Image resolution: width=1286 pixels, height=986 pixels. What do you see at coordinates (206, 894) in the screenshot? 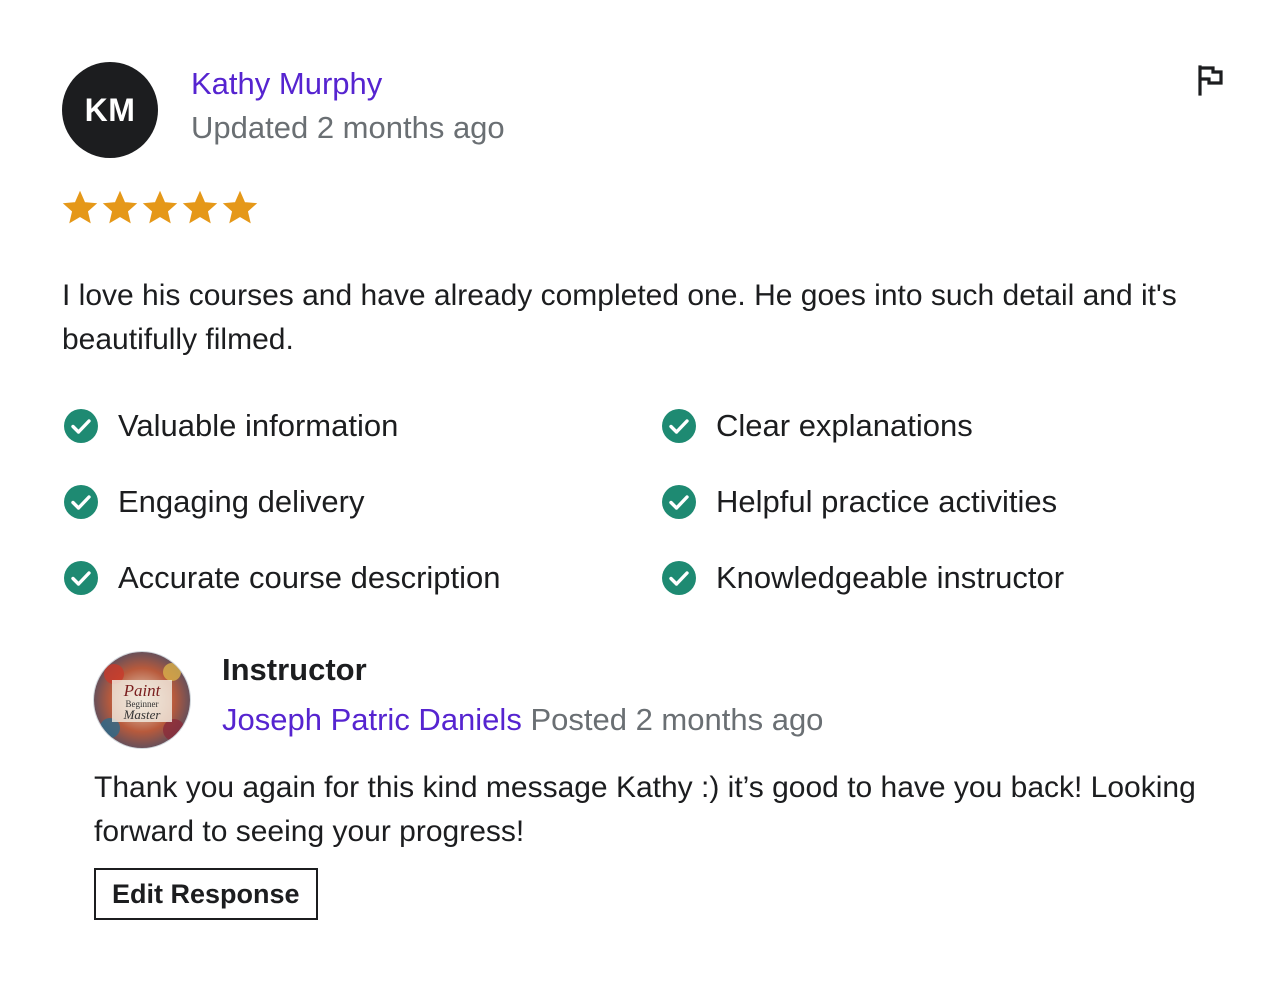
I see `edit-response-button: Edit Response` at bounding box center [206, 894].